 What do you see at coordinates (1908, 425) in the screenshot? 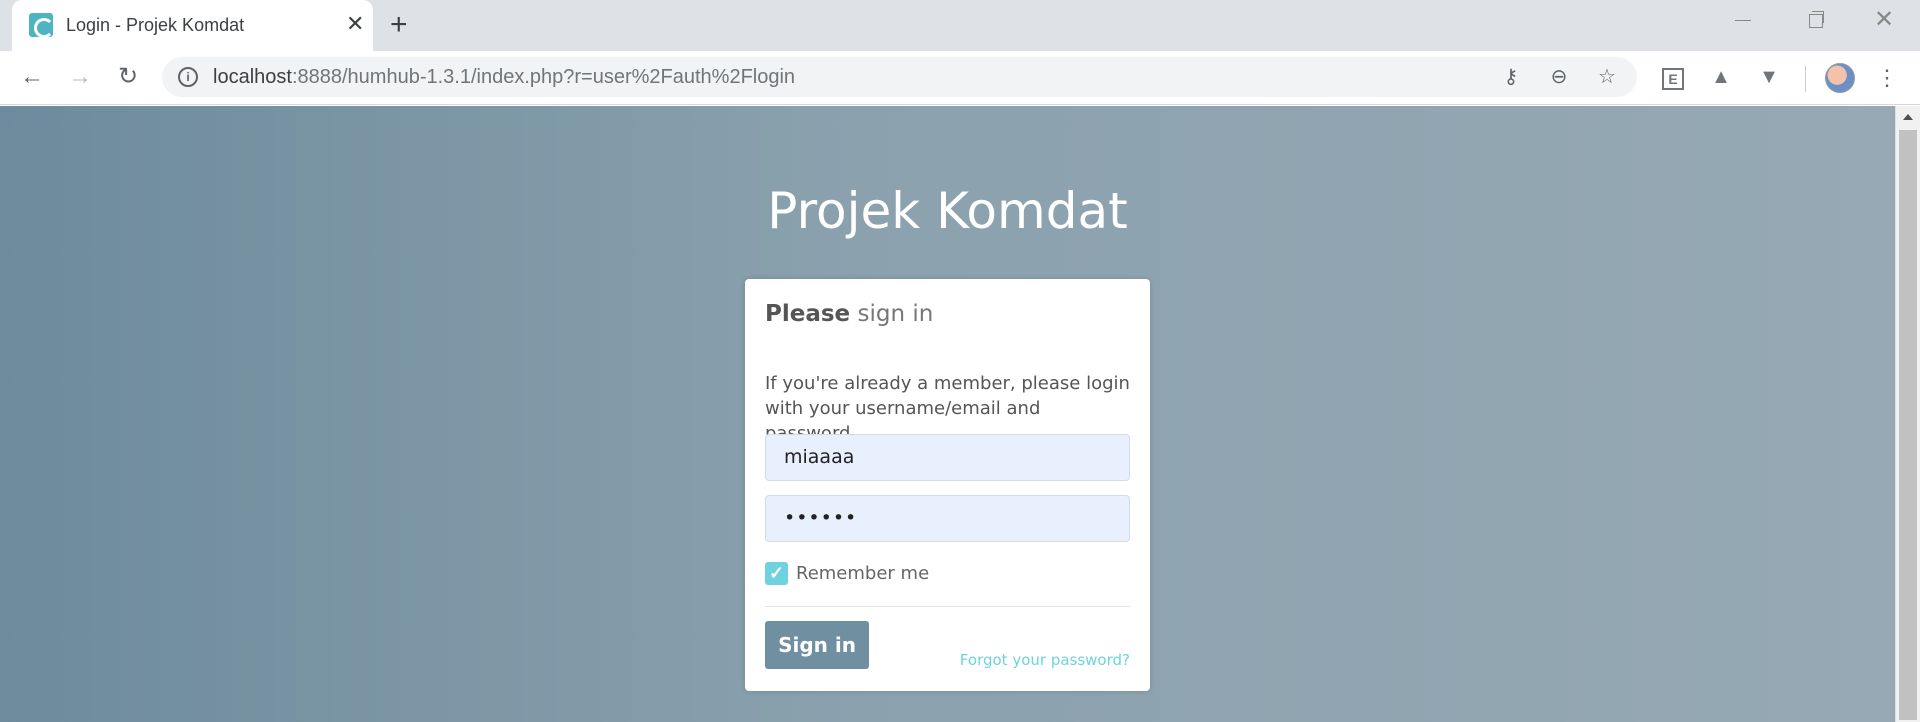
I see `scroll-thumb` at bounding box center [1908, 425].